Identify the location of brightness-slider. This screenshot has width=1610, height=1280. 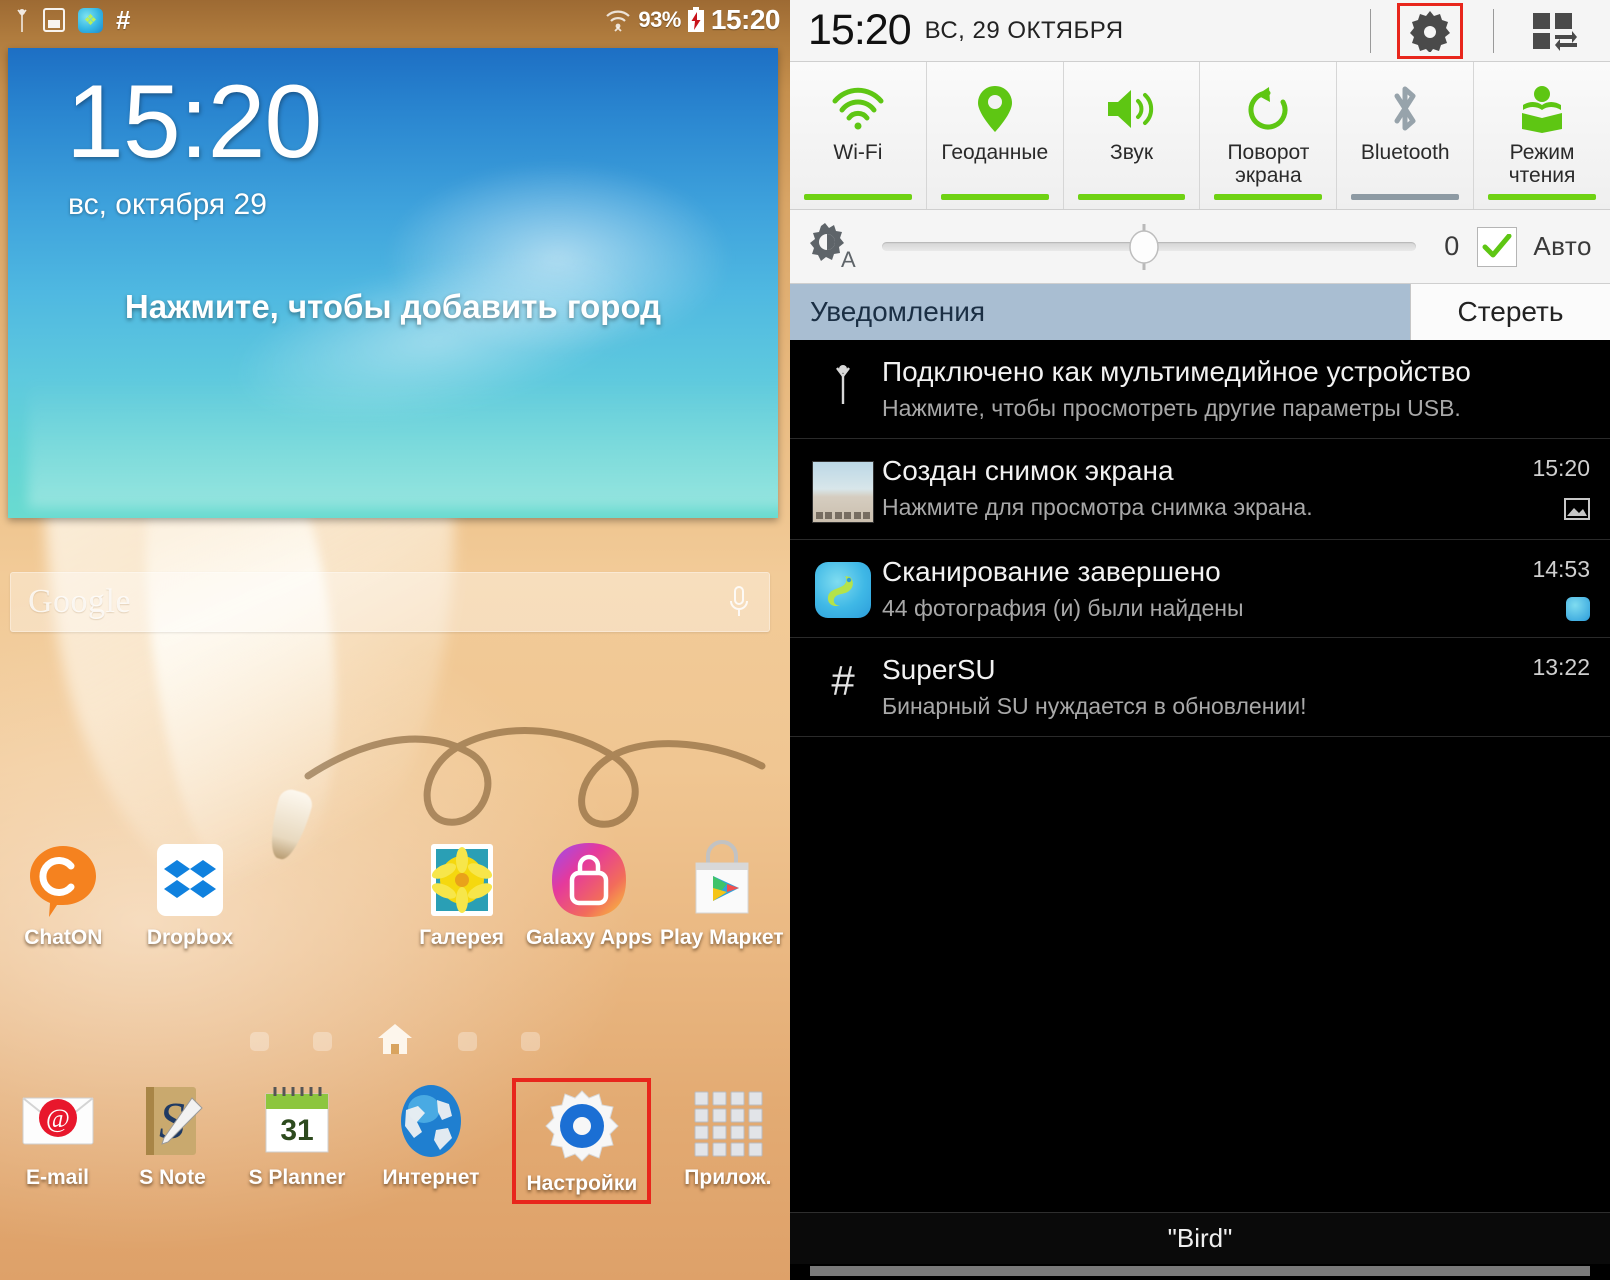
(1149, 246).